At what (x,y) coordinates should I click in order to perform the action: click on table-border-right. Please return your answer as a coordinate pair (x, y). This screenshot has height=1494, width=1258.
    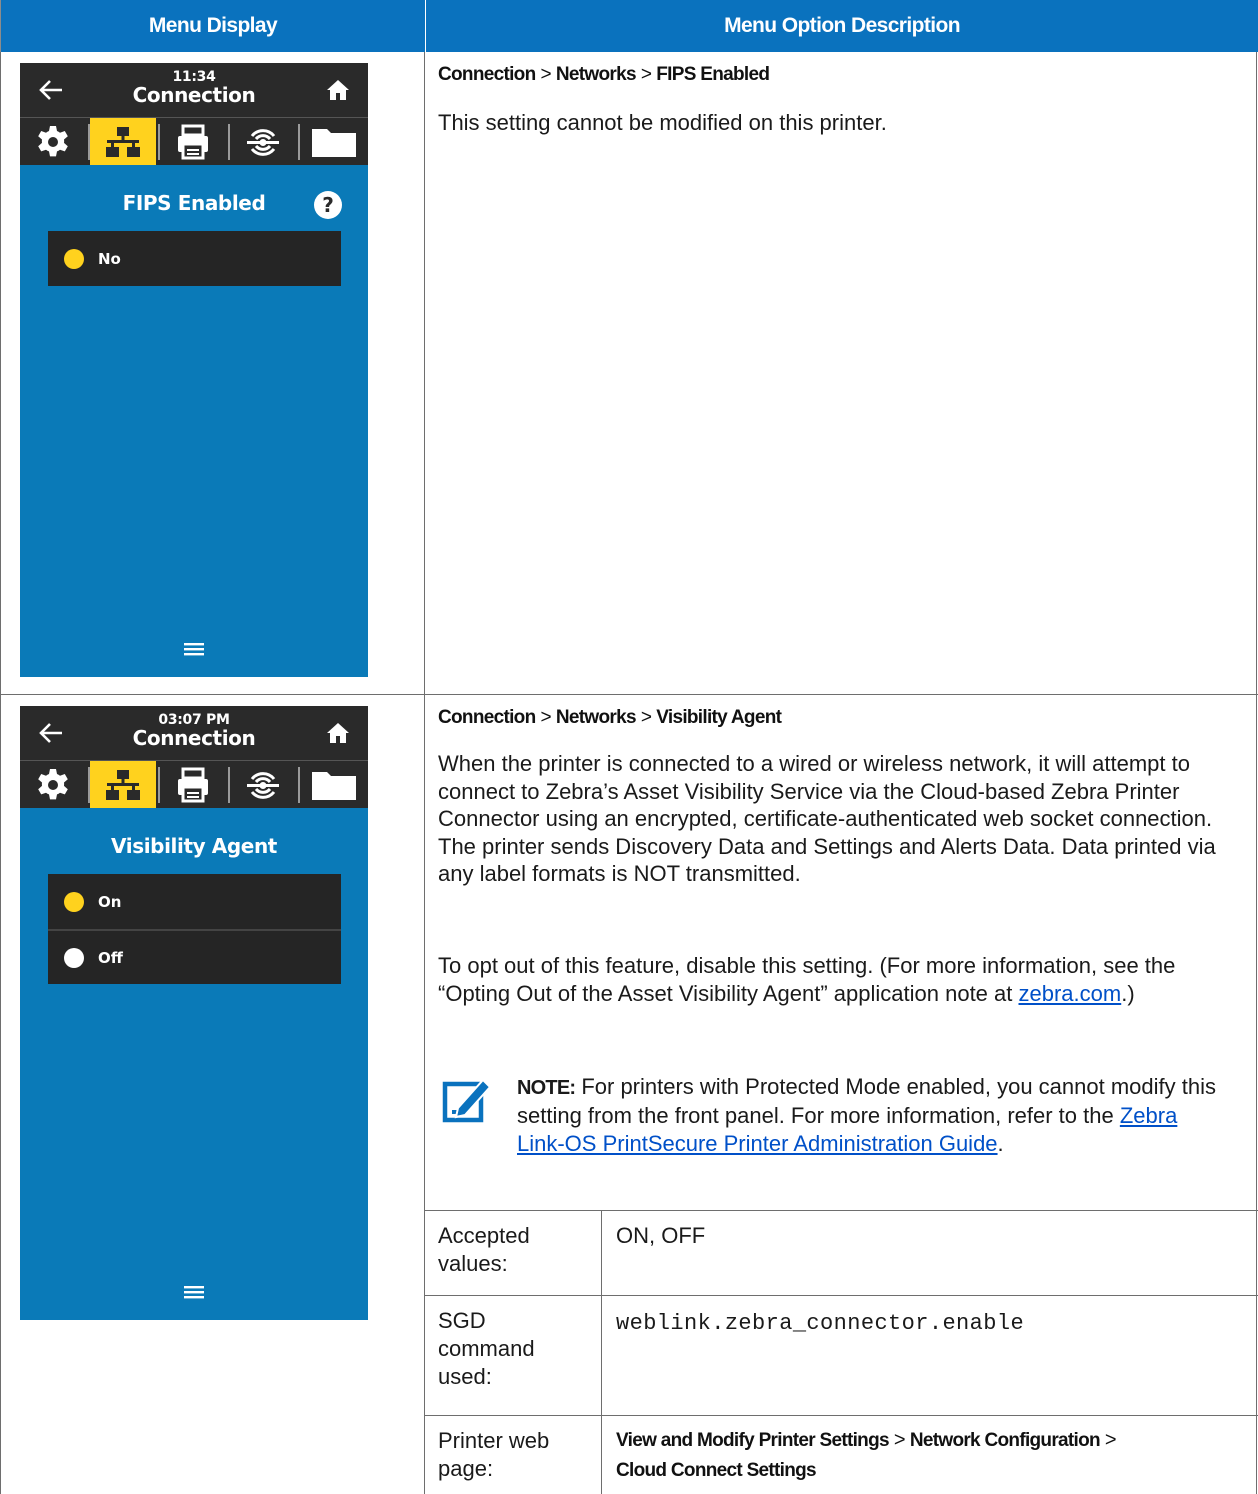
    Looking at the image, I should click on (1256, 773).